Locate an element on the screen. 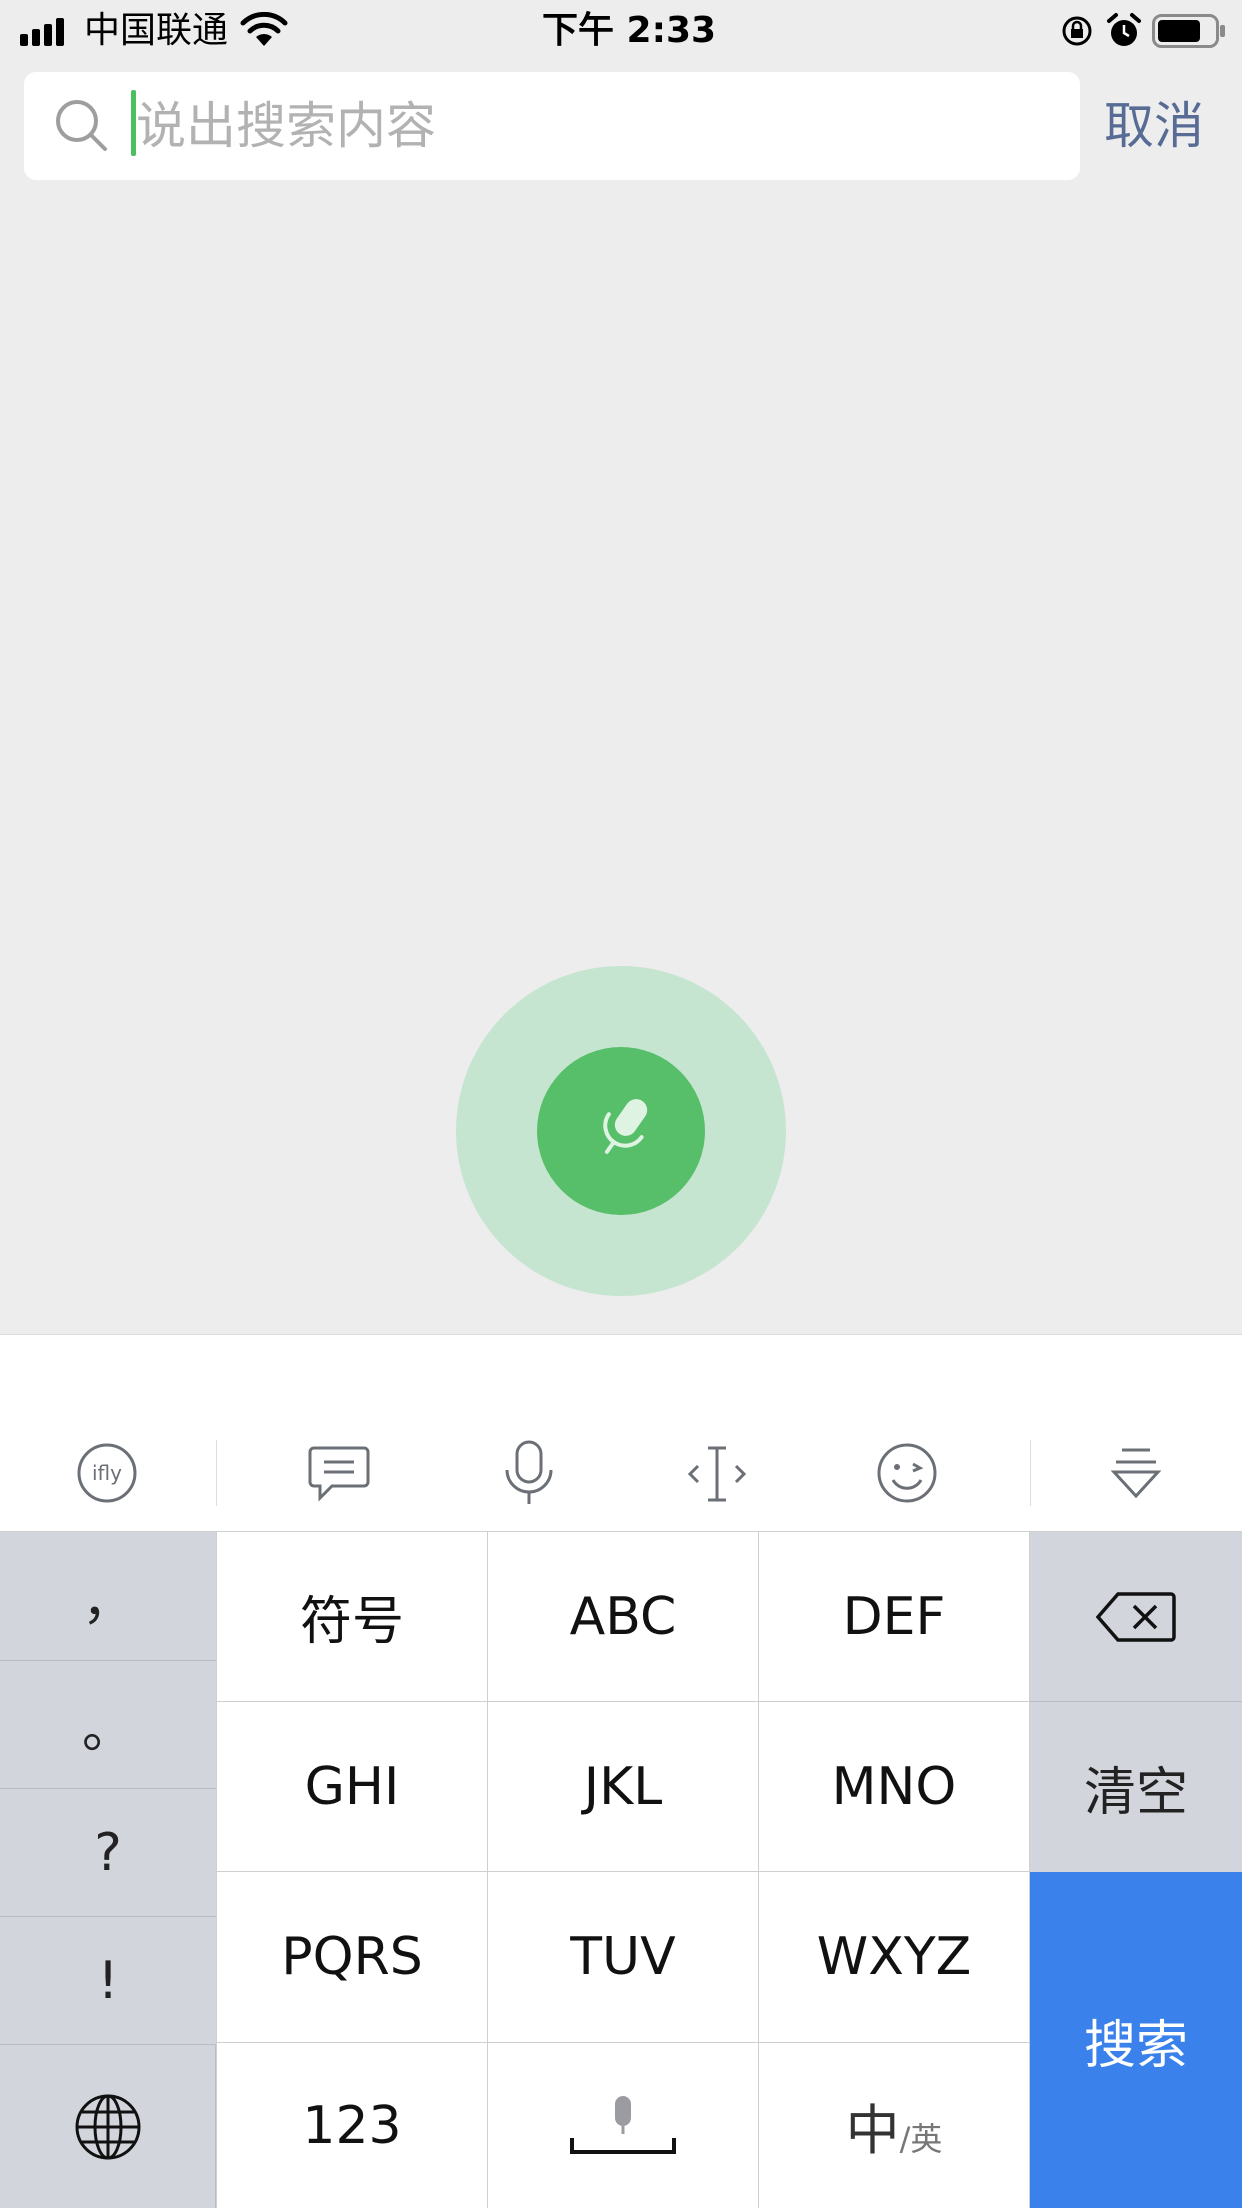 The image size is (1242, 2208). key-123: 123 is located at coordinates (352, 2125).